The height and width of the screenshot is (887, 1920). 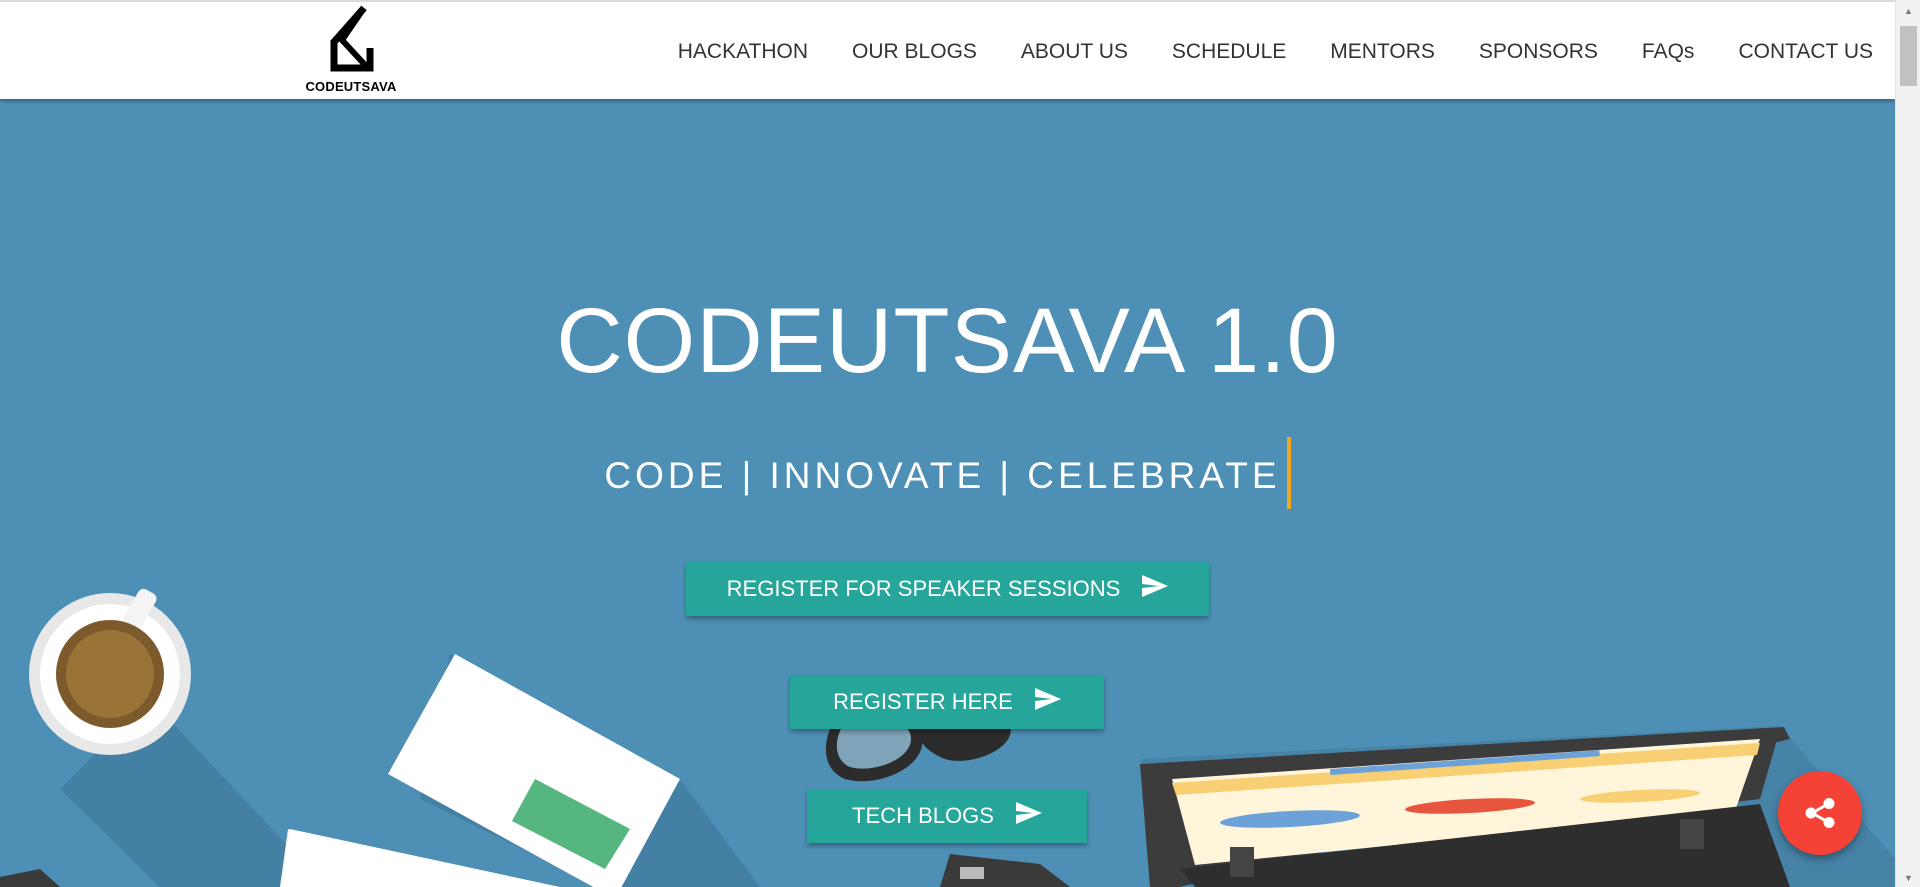 I want to click on nav-link-contact-us: CONTACT US, so click(x=1805, y=52).